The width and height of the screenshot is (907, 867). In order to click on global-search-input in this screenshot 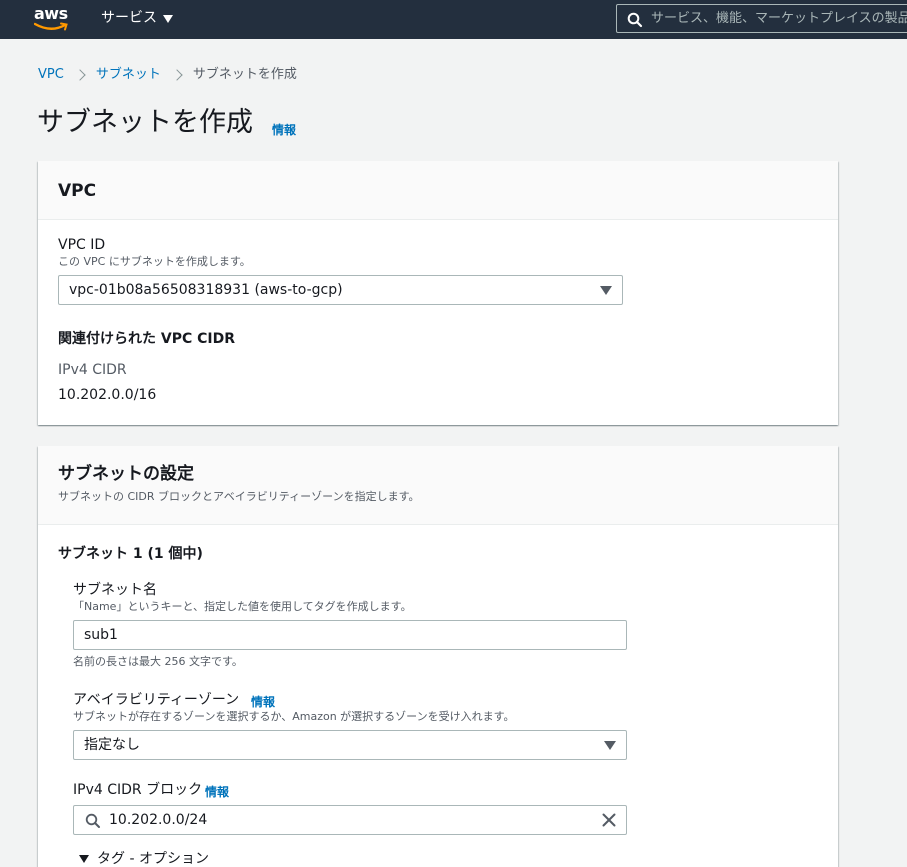, I will do `click(779, 18)`.